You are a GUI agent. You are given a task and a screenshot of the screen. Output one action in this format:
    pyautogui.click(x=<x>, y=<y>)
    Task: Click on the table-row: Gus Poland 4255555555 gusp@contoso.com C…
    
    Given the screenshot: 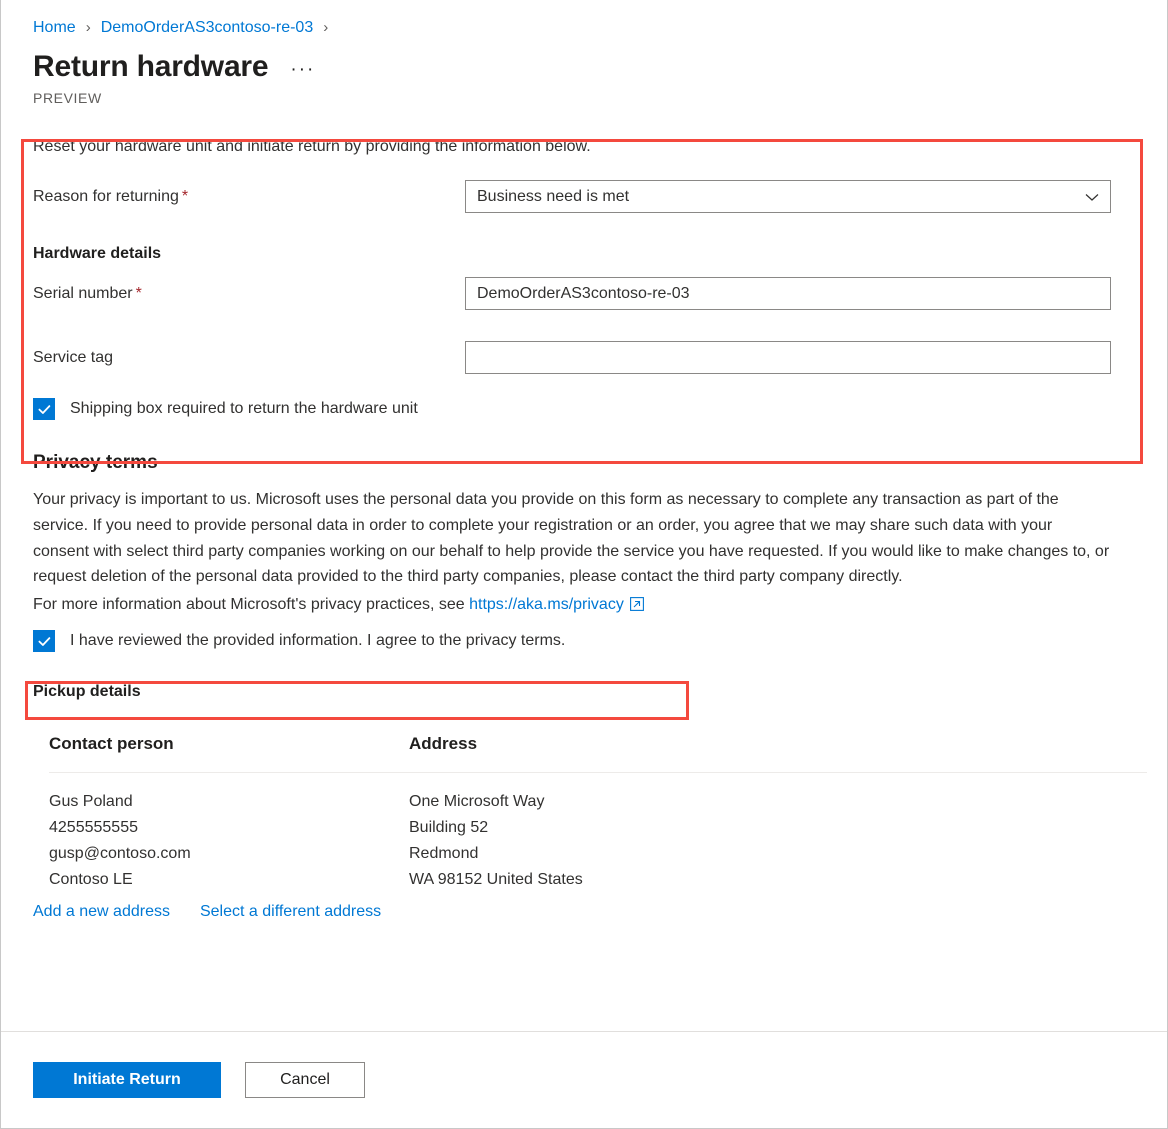 What is the action you would take?
    pyautogui.click(x=598, y=833)
    